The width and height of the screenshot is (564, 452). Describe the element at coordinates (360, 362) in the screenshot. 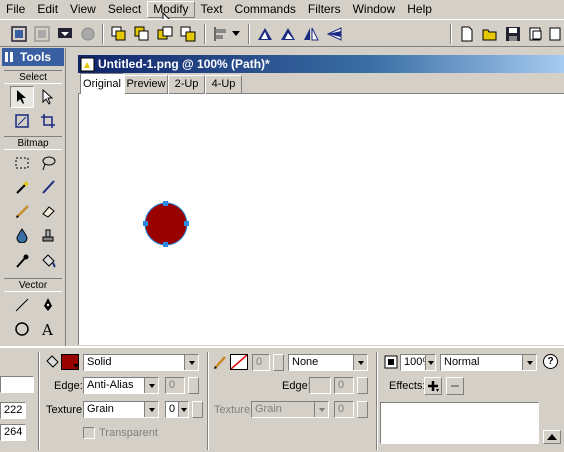

I see `stroke-type-dropdown-arrow` at that location.